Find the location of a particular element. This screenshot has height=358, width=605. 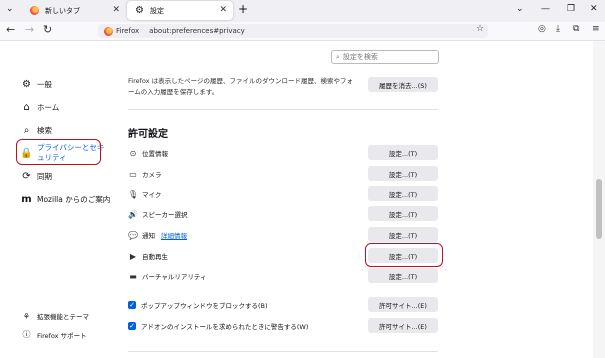

sidebar-footer-support: ⓘ Firefox サポート is located at coordinates (53, 334).